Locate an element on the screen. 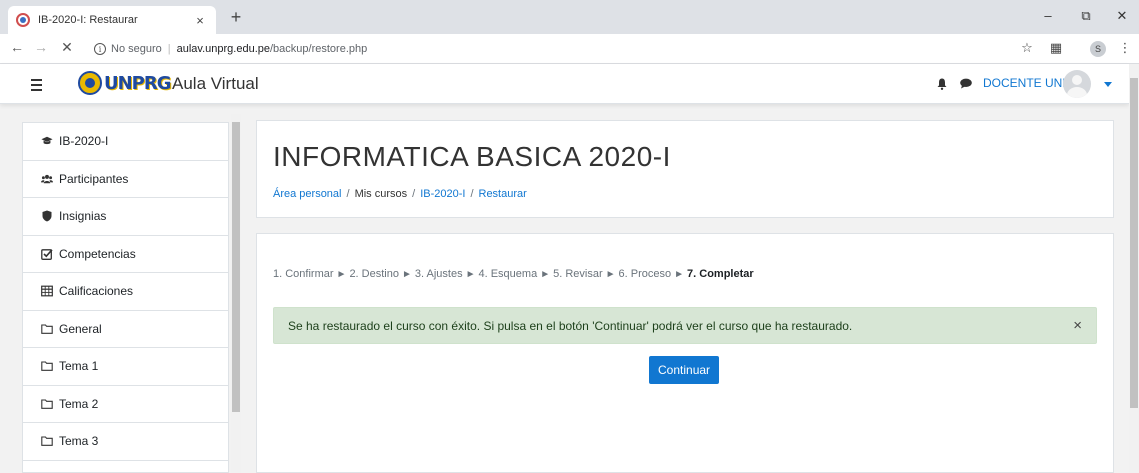 Image resolution: width=1139 pixels, height=473 pixels. step-revisar: 5. Revisar is located at coordinates (578, 274).